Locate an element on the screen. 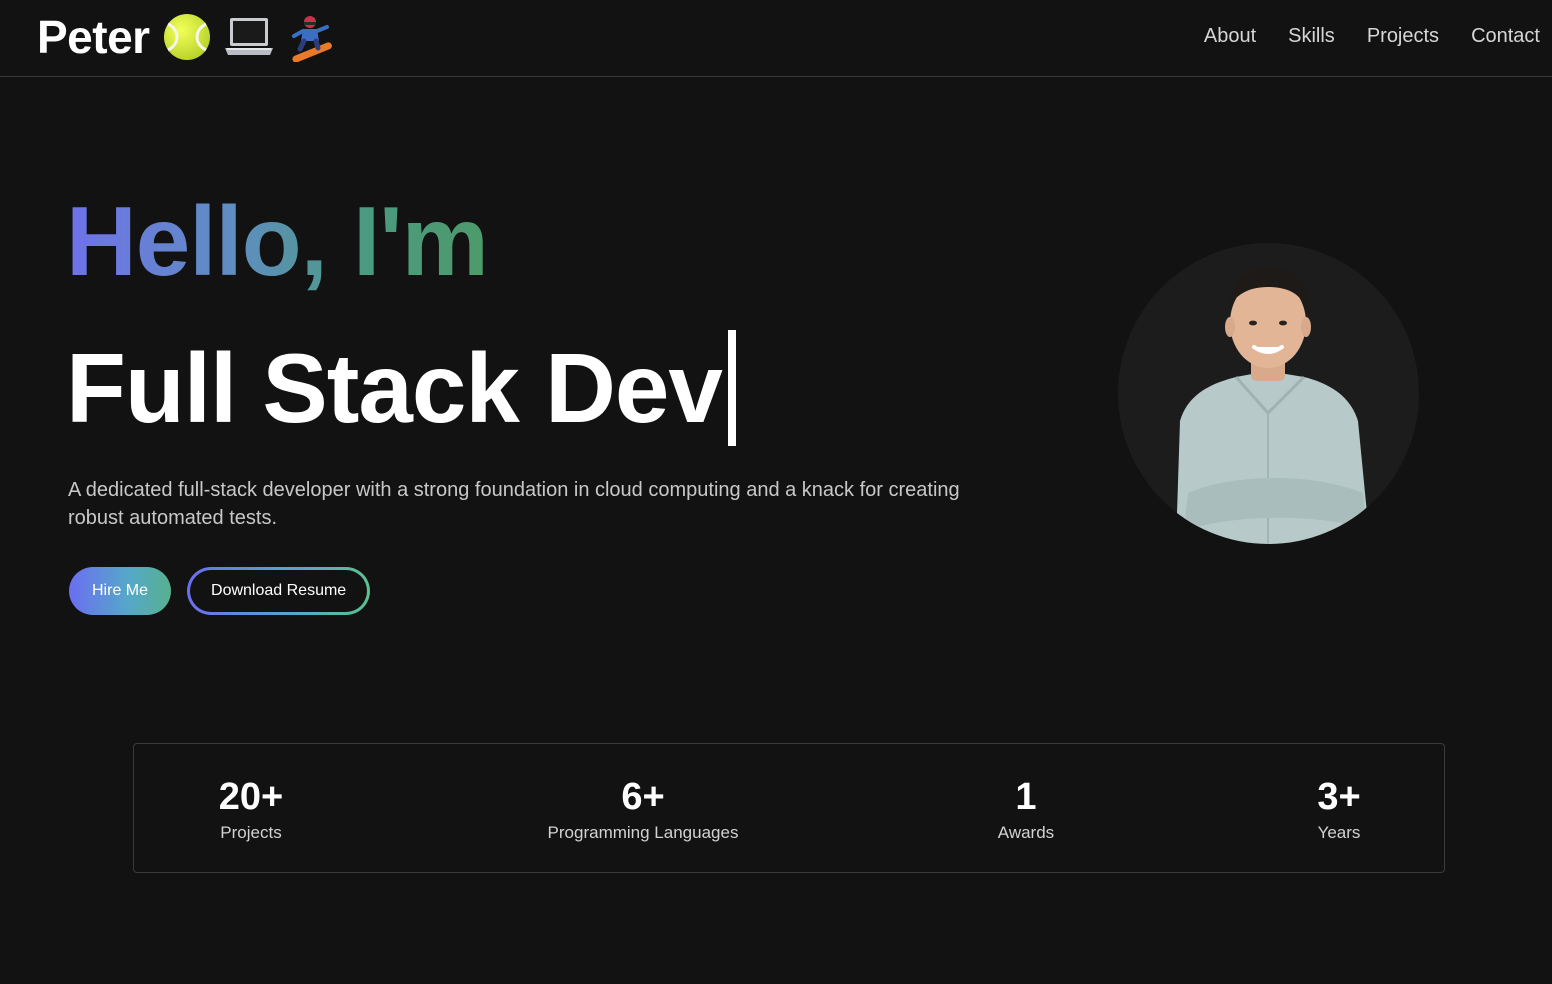 The width and height of the screenshot is (1552, 984). stat-languages: 6+ Programming Languages is located at coordinates (643, 810).